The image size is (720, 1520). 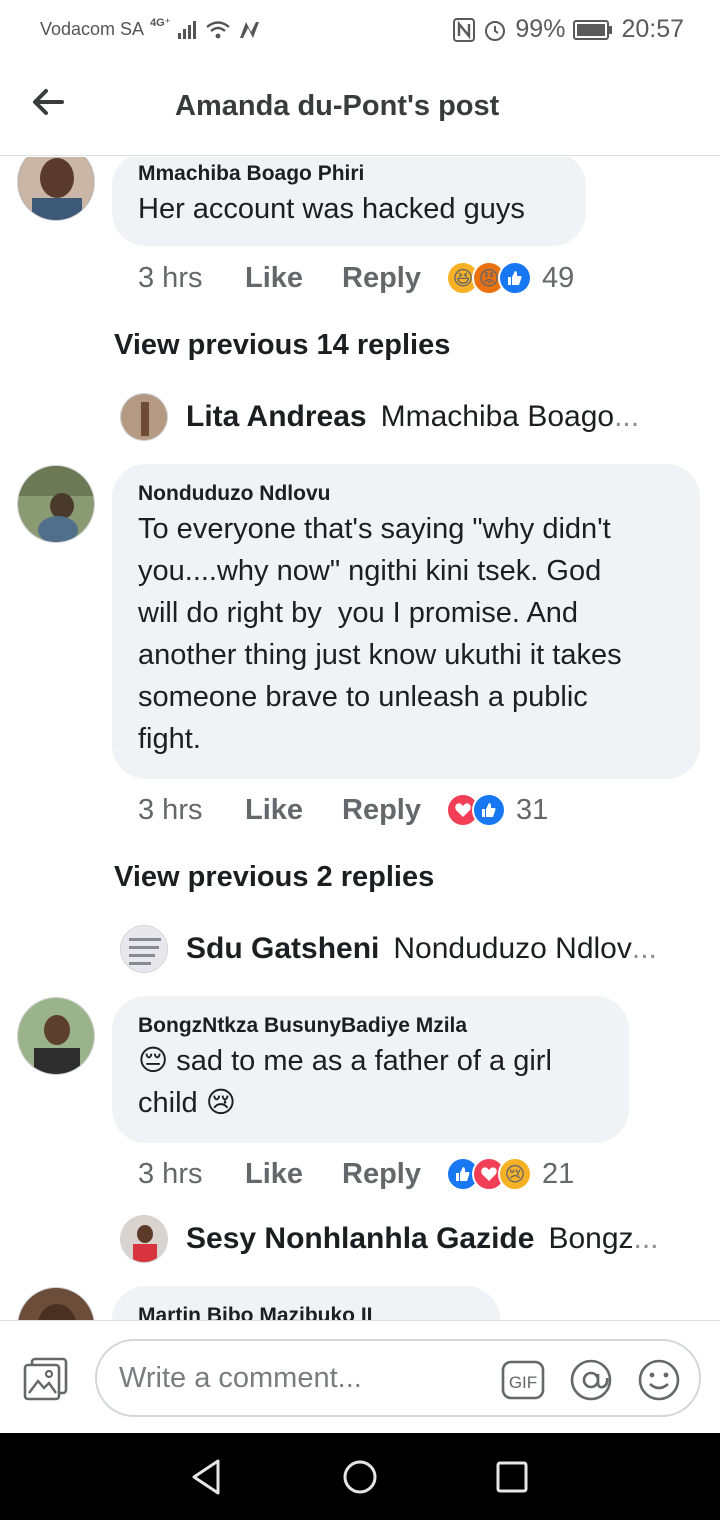 What do you see at coordinates (495, 30) in the screenshot?
I see `alarm-icon` at bounding box center [495, 30].